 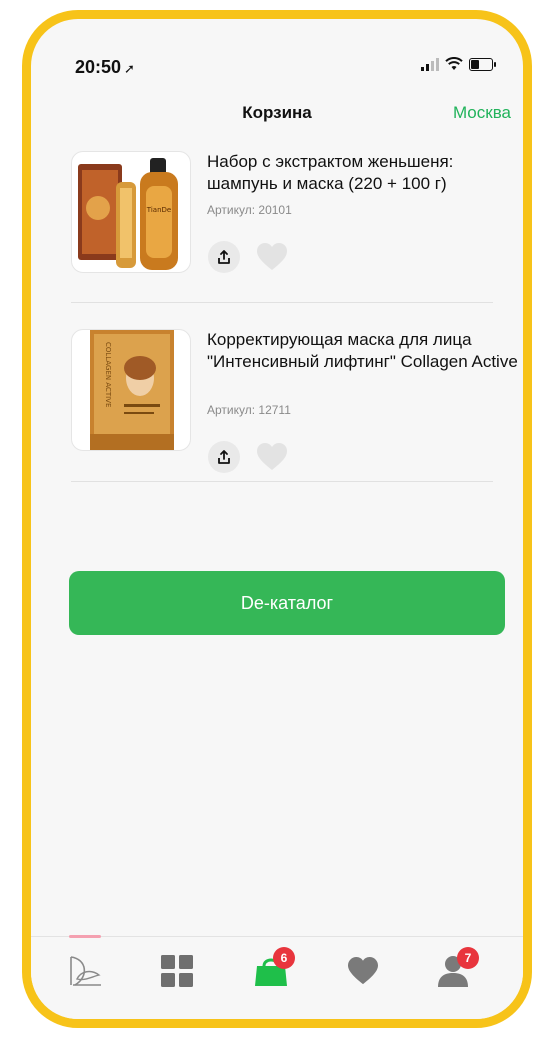 I want to click on status-bar: 20:50 ➚, so click(x=277, y=59).